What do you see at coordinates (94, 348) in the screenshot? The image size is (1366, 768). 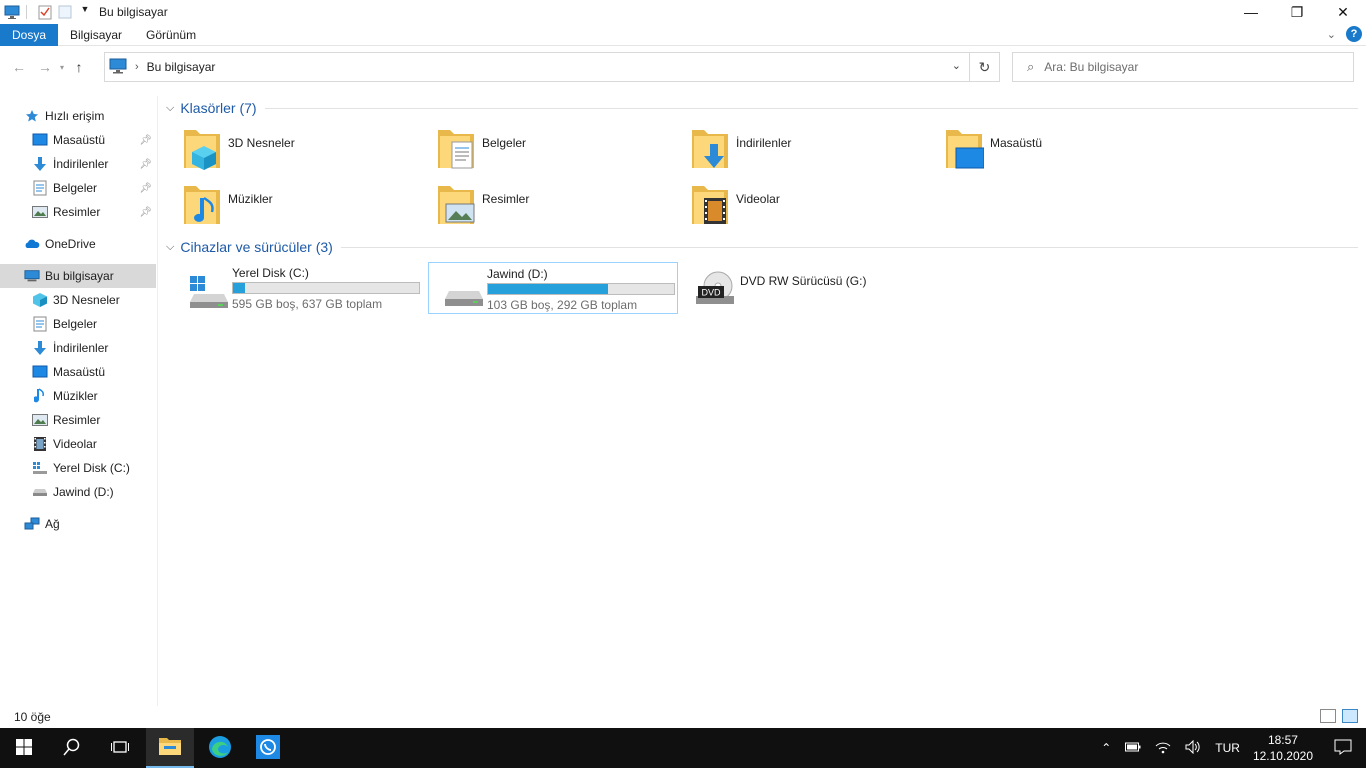 I see `sidebar-item-downloads: İndirilenler` at bounding box center [94, 348].